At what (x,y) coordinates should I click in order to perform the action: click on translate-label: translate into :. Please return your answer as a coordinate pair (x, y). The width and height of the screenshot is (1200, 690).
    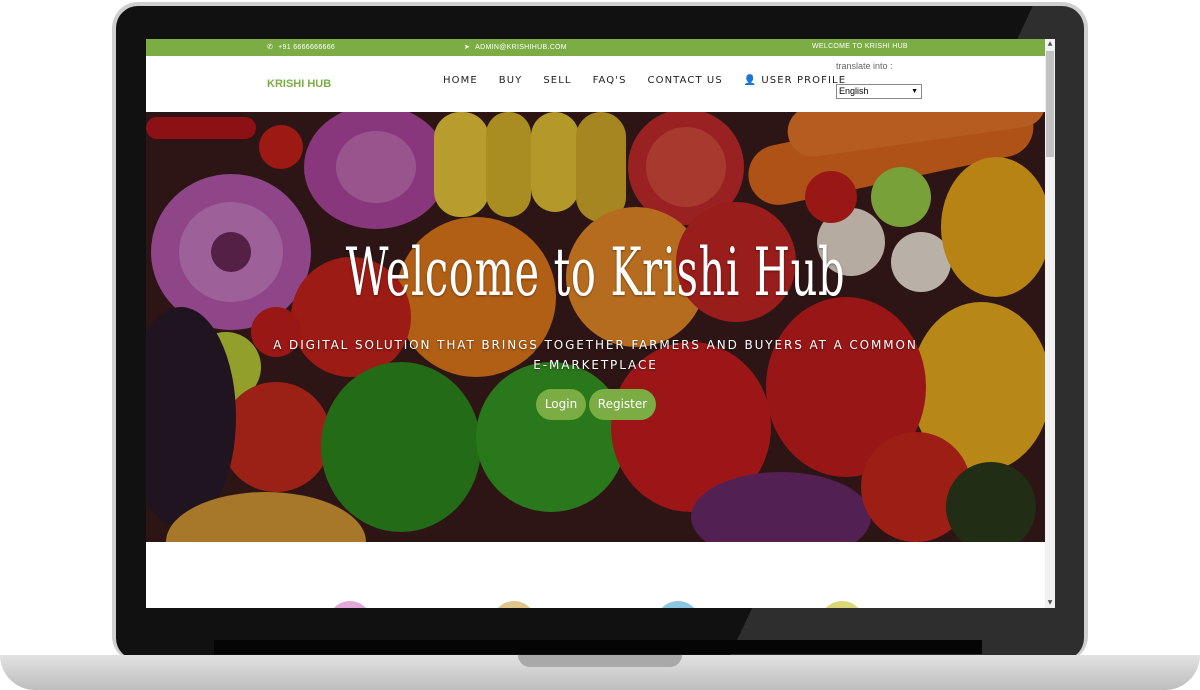
    Looking at the image, I should click on (864, 66).